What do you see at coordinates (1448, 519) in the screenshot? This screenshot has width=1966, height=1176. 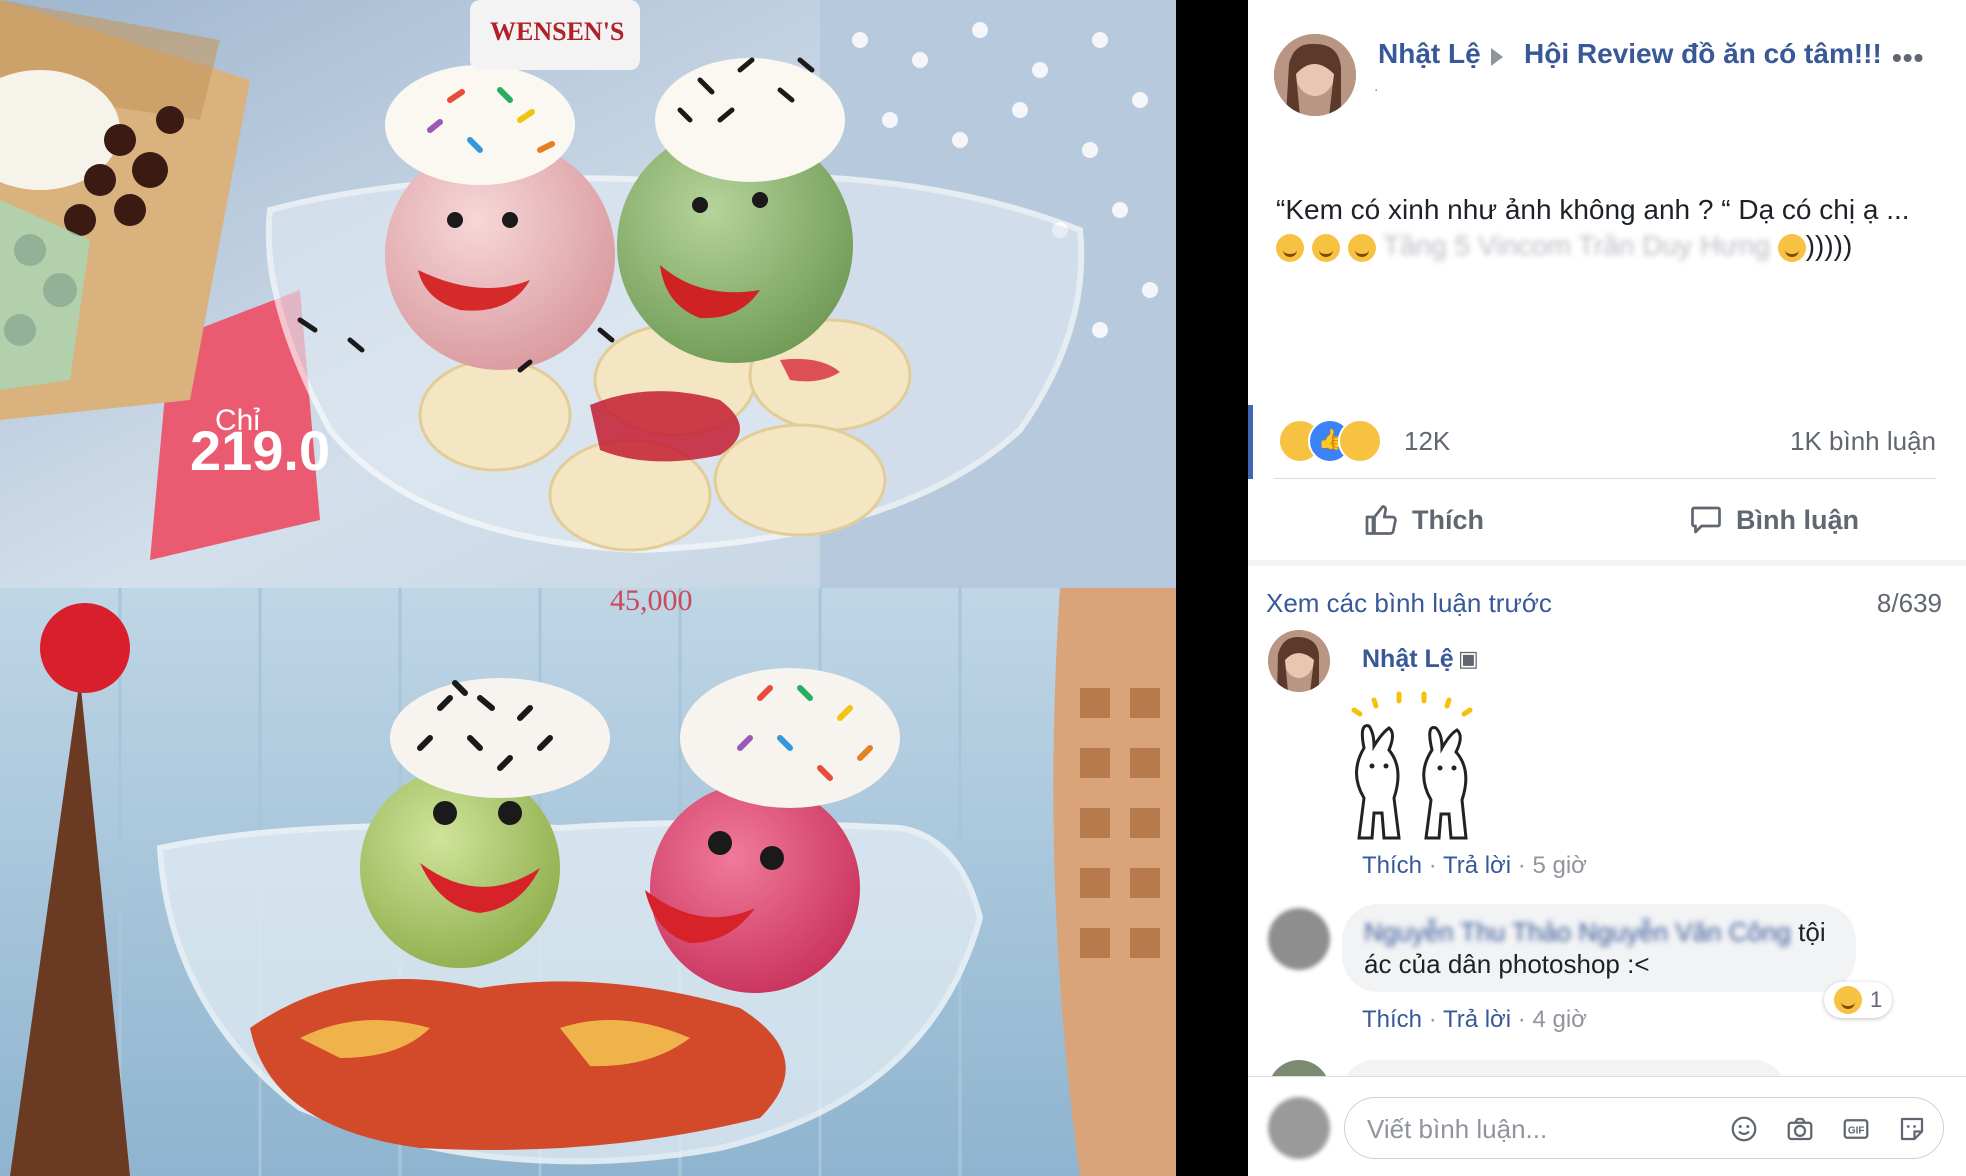 I see `like-button-label: Thích` at bounding box center [1448, 519].